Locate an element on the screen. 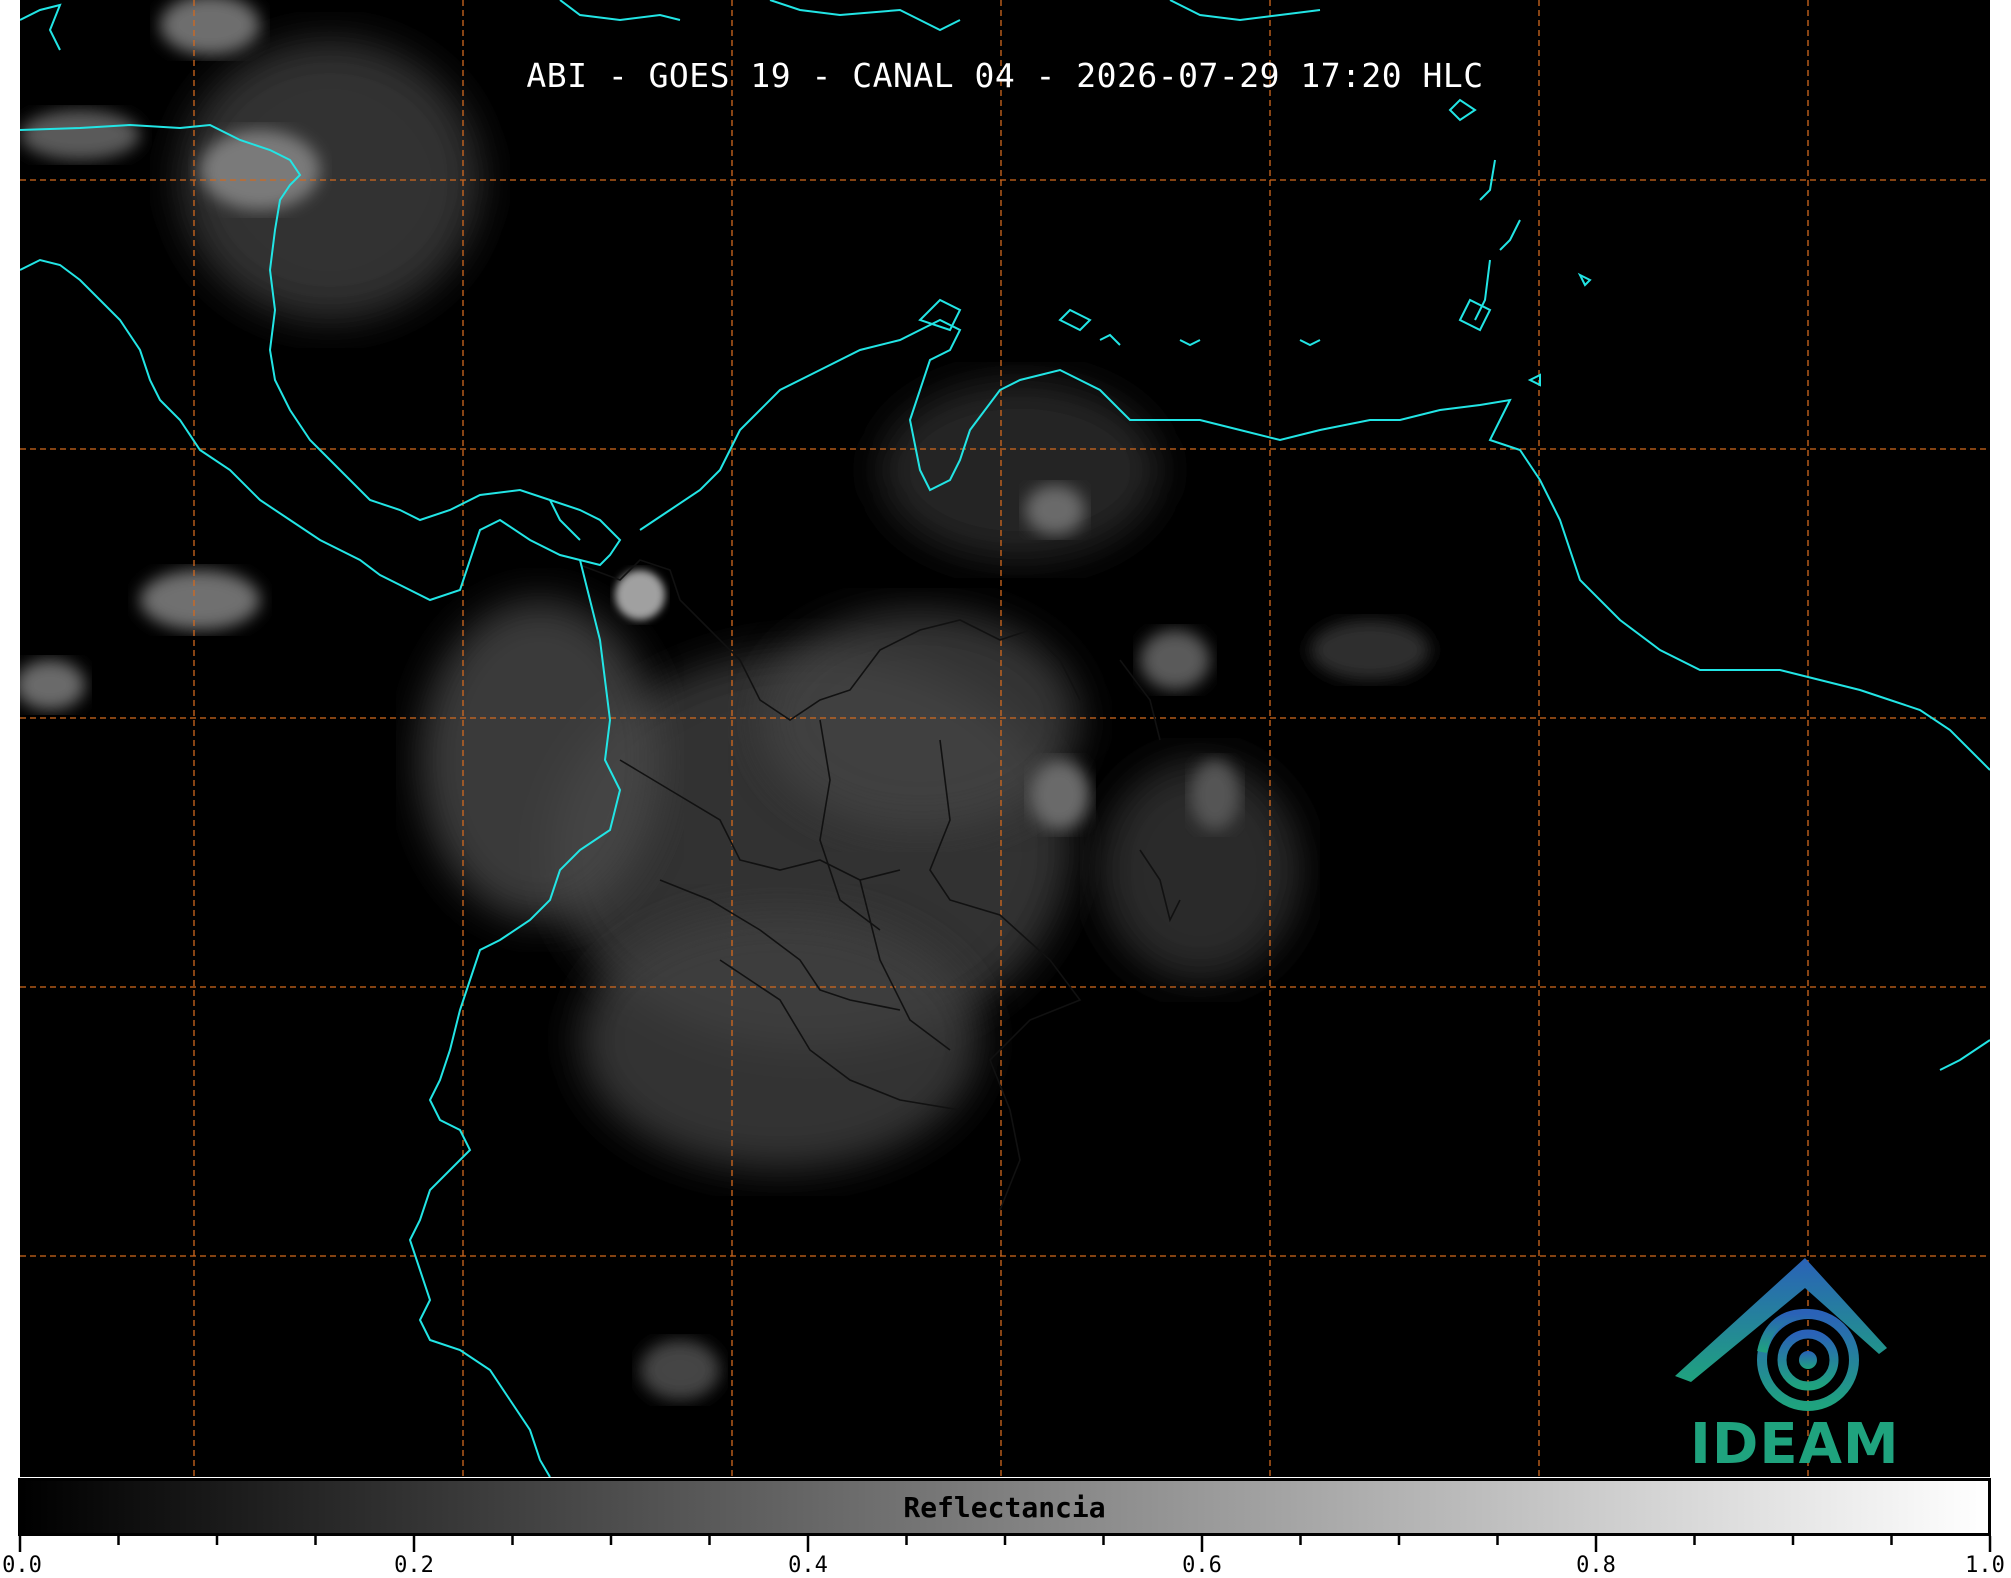 This screenshot has width=2011, height=1578. colorbar-tick-label: 0.4 is located at coordinates (808, 1565).